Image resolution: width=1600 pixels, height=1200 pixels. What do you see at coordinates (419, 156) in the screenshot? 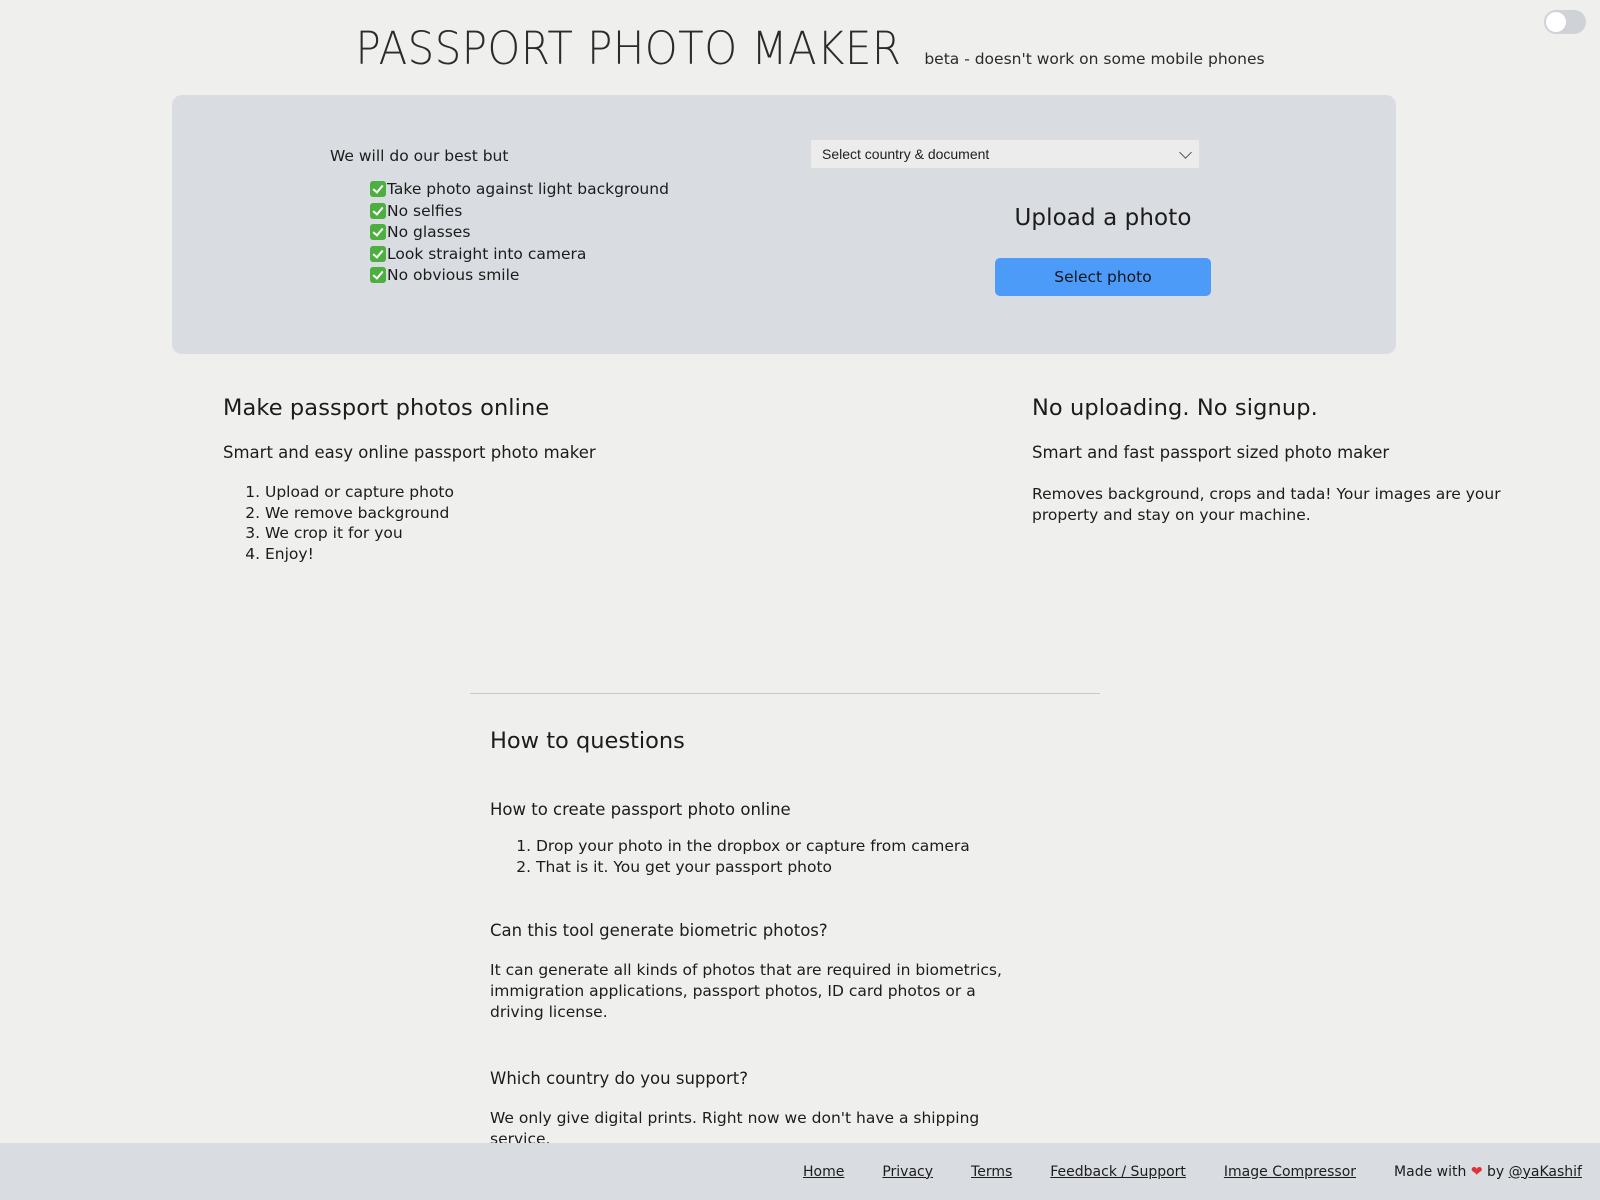
I see `requirements-label: We will do our best but` at bounding box center [419, 156].